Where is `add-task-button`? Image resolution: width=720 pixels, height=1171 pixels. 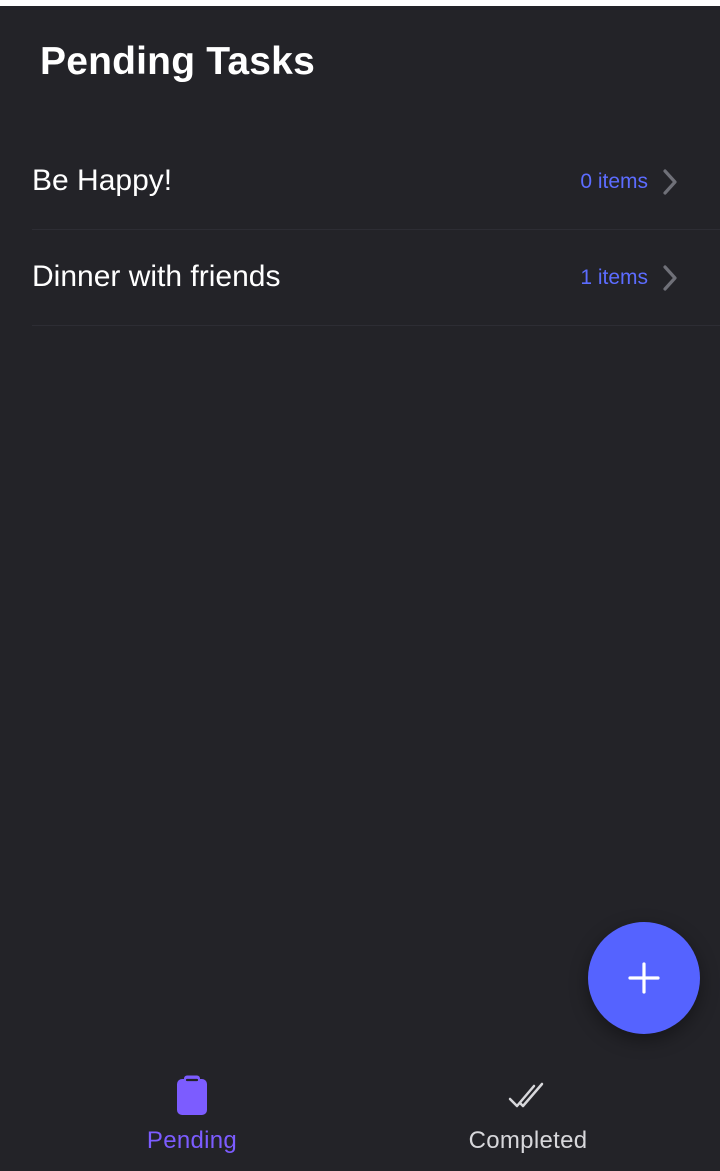
add-task-button is located at coordinates (644, 978).